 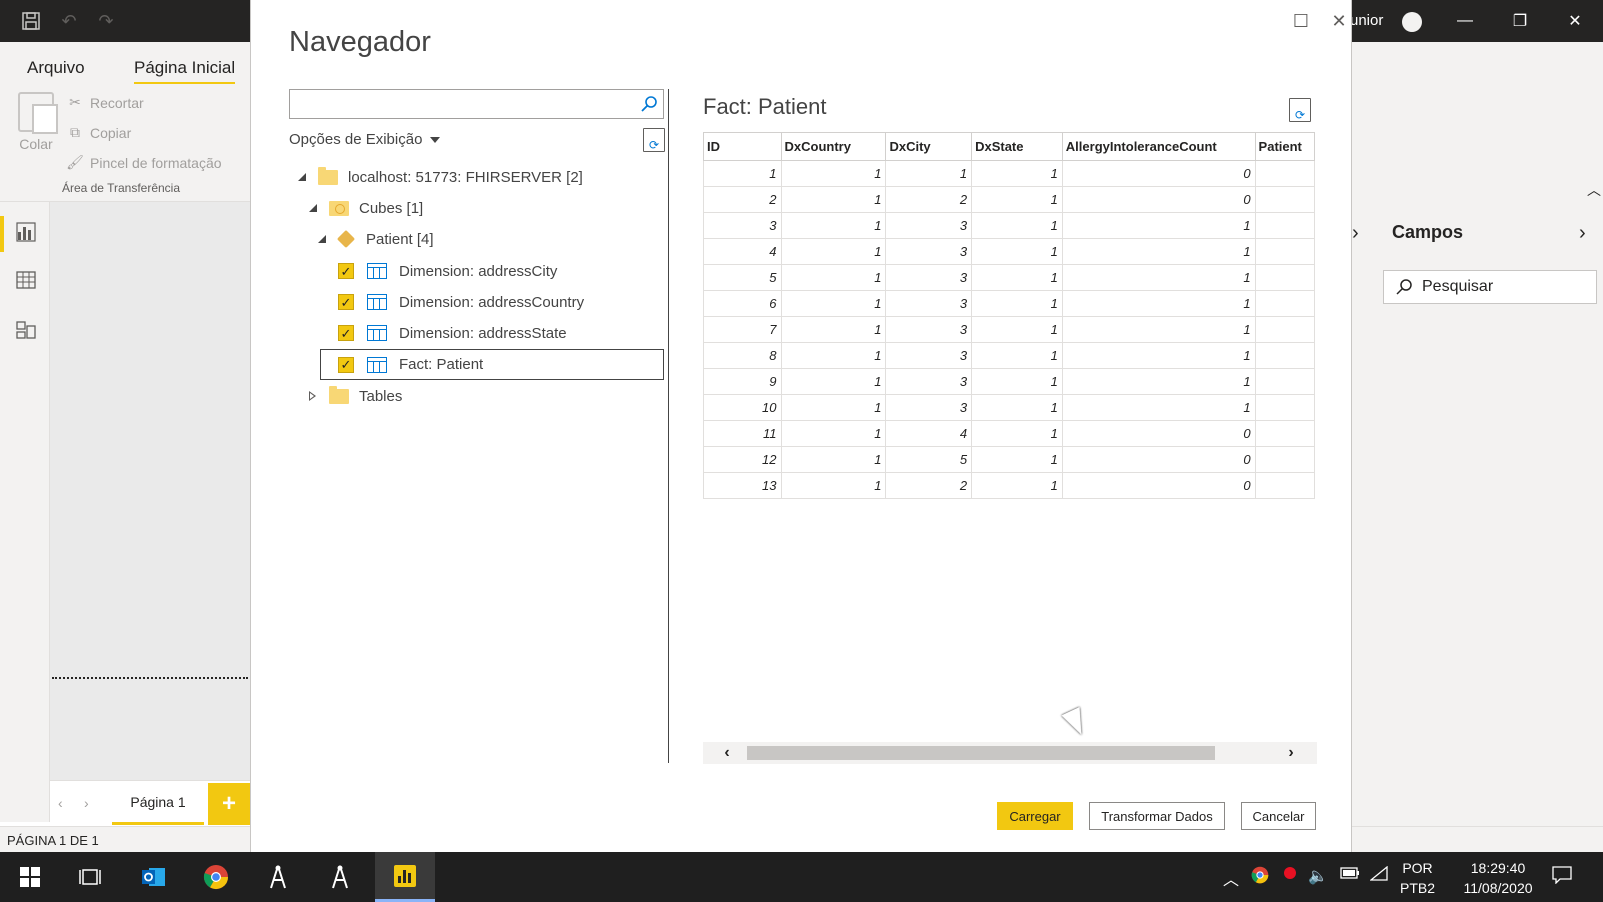 I want to click on column-header: DxState, so click(x=1017, y=146).